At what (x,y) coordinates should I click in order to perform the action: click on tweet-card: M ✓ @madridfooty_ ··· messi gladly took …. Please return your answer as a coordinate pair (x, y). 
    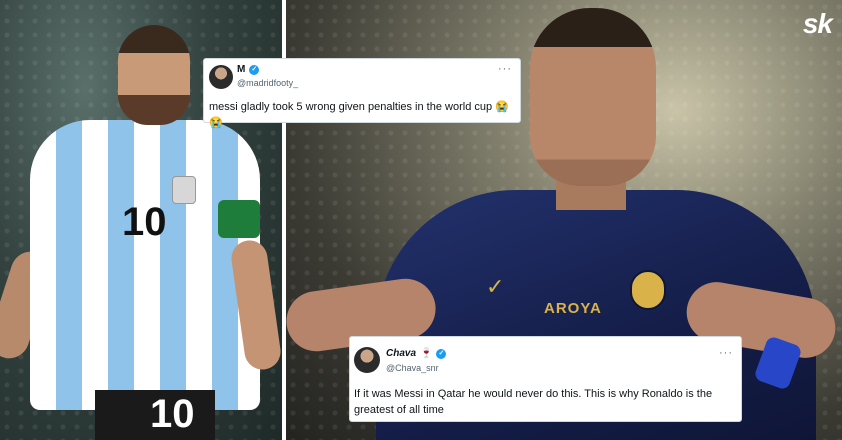
    Looking at the image, I should click on (362, 93).